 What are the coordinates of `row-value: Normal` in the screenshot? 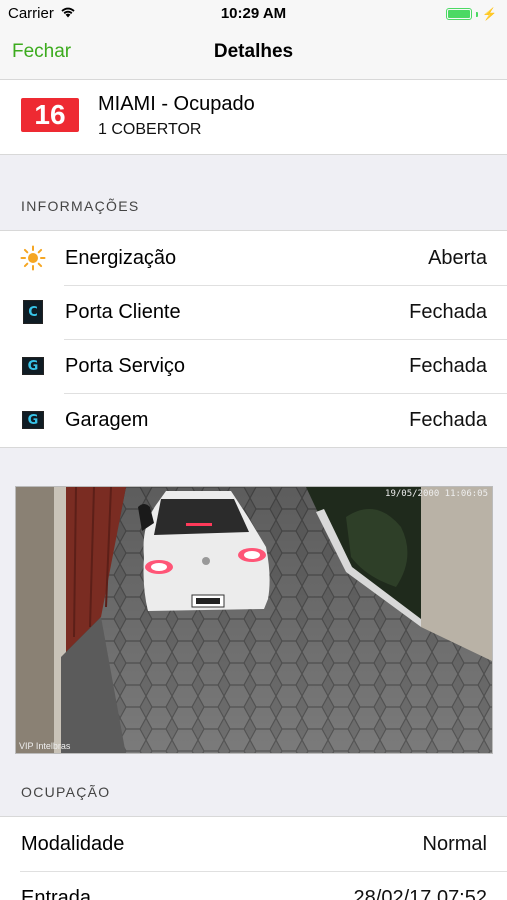 It's located at (454, 844).